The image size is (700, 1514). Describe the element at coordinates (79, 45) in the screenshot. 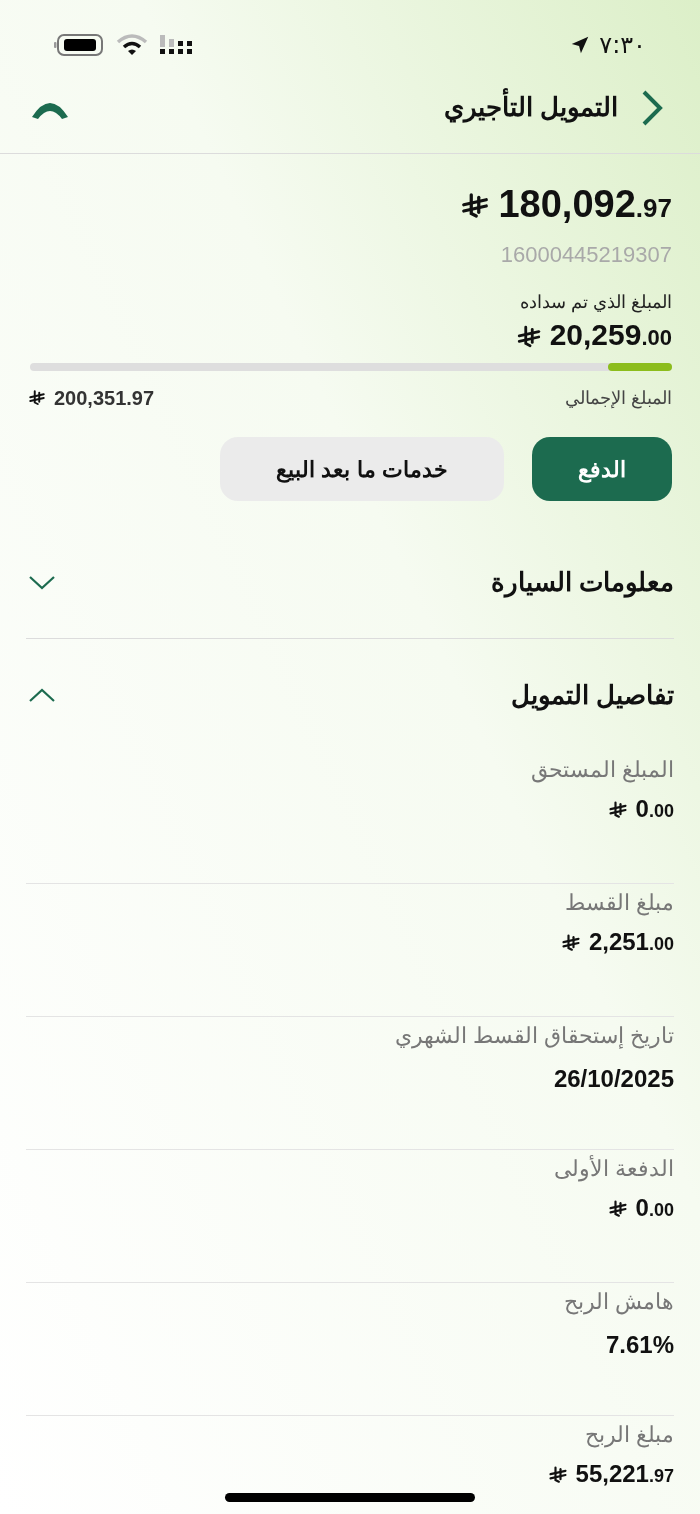

I see `battery-icon` at that location.